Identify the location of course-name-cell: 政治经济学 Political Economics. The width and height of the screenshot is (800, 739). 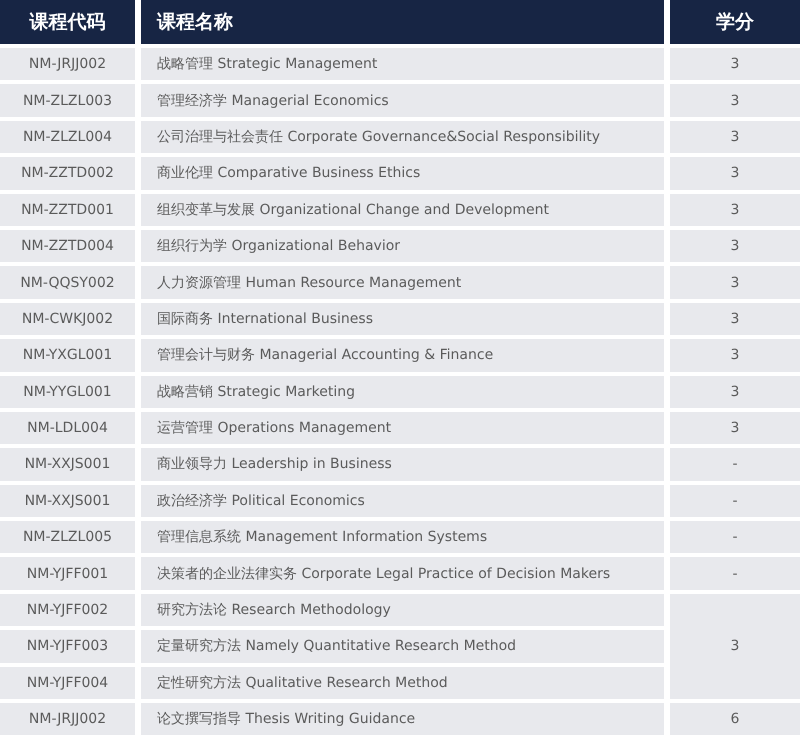
(402, 501).